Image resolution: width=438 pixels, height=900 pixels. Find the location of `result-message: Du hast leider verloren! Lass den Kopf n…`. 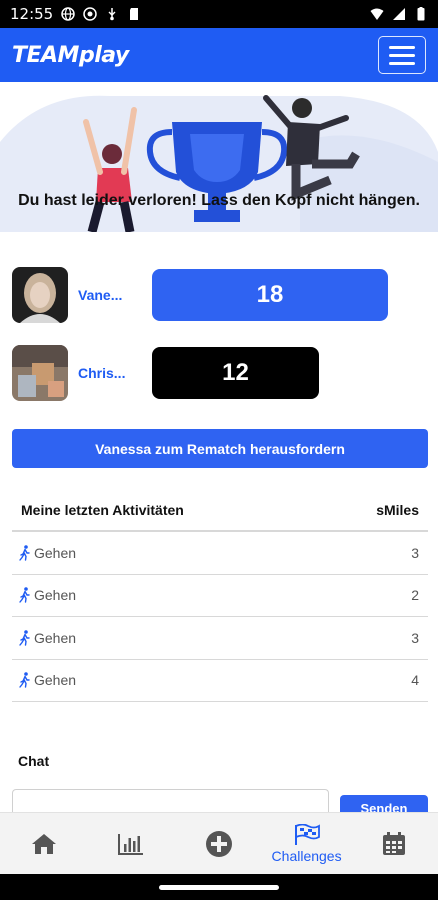

result-message: Du hast leider verloren! Lass den Kopf n… is located at coordinates (219, 200).